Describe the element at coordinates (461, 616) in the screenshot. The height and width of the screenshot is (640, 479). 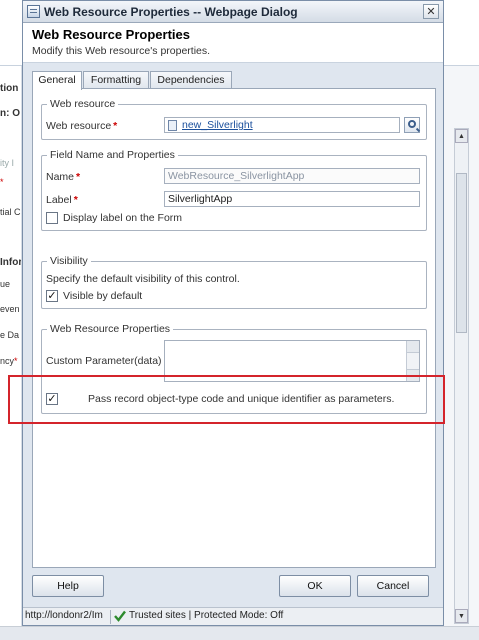
I see `scroll-down-icon: ▼` at that location.